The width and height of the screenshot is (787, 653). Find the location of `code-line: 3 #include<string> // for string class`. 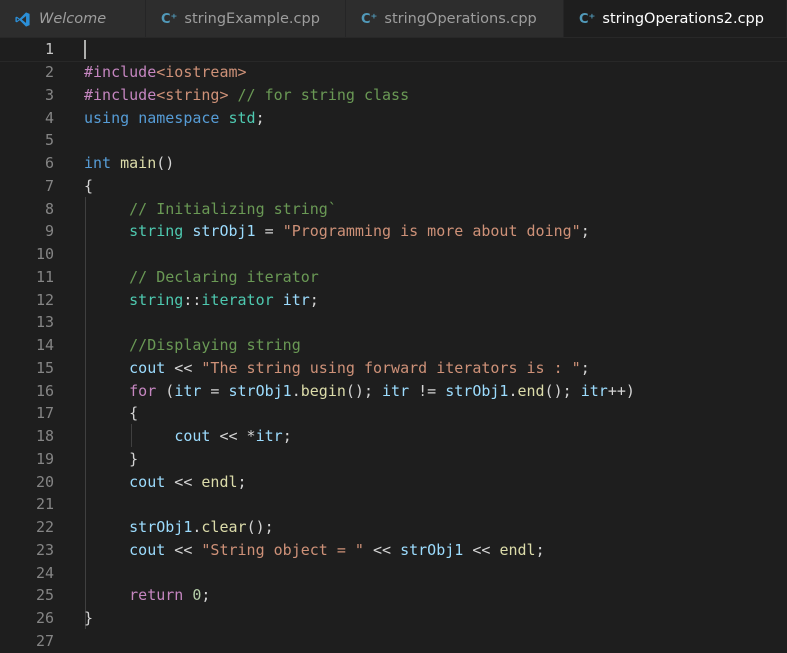

code-line: 3 #include<string> // for string class is located at coordinates (393, 95).